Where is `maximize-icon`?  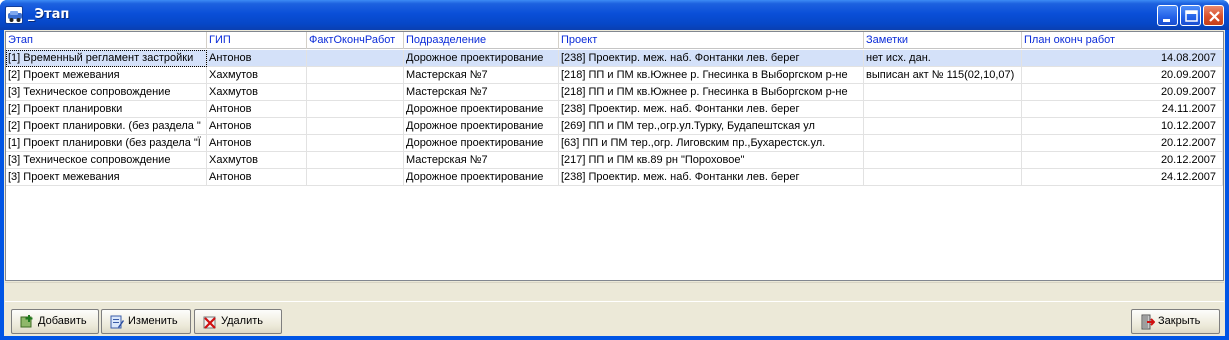
maximize-icon is located at coordinates (1191, 16).